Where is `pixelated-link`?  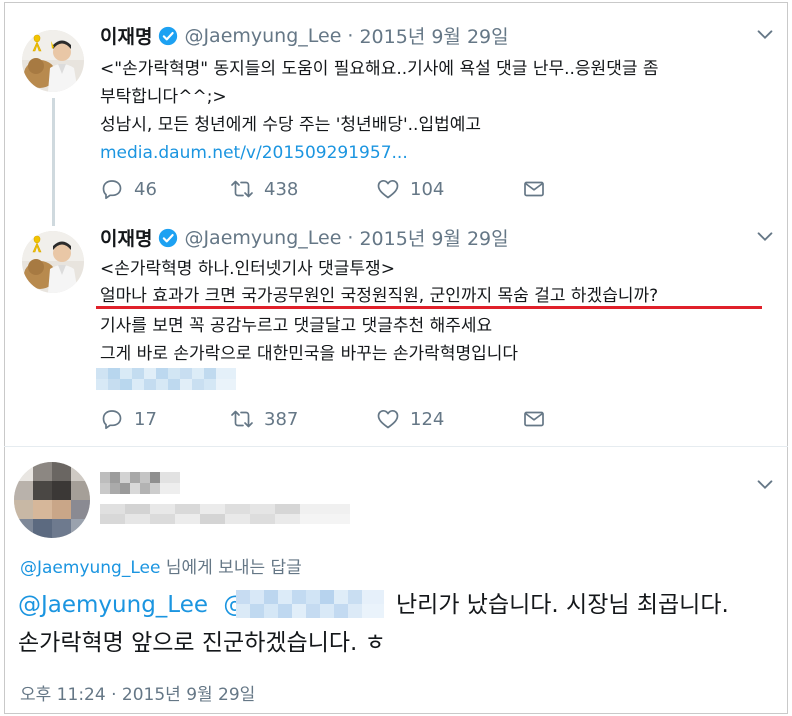 pixelated-link is located at coordinates (166, 379).